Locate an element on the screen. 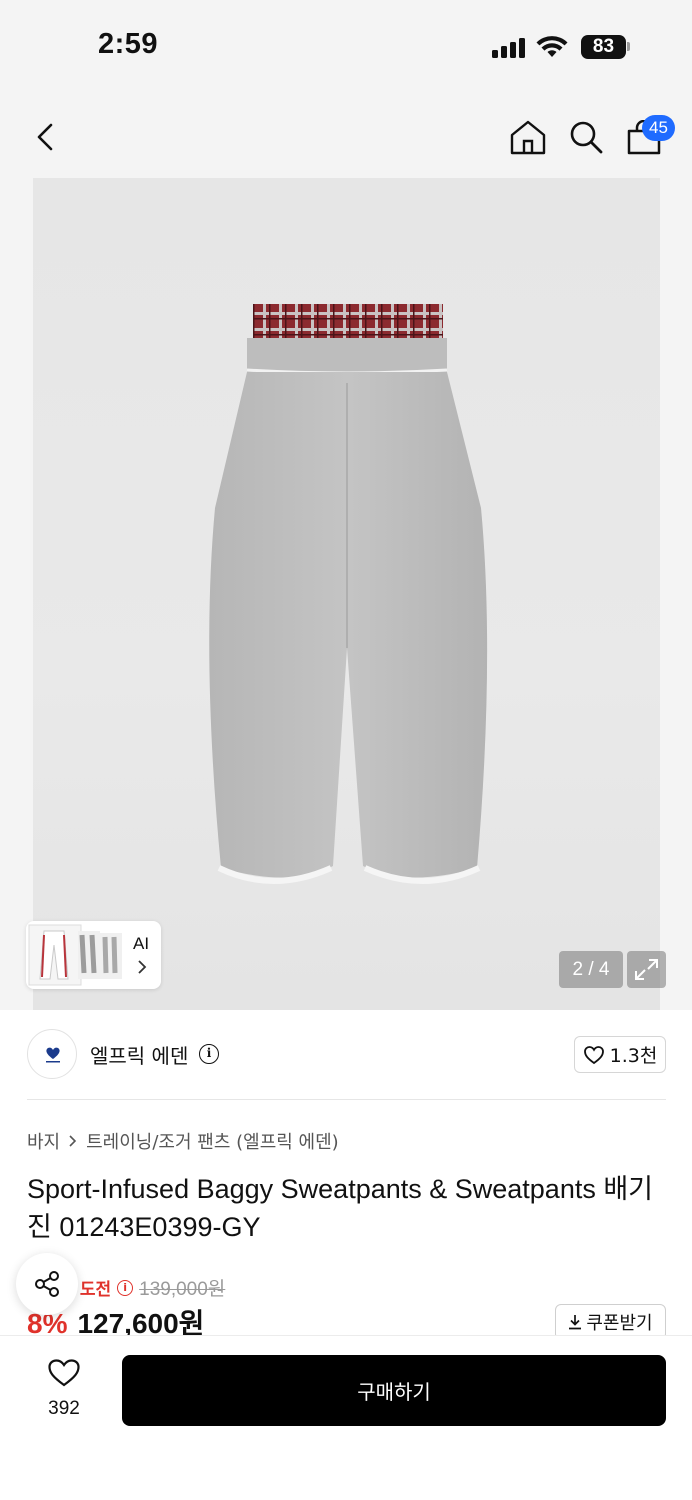 Image resolution: width=692 pixels, height=1500 pixels. thumbnail-images is located at coordinates (75, 955).